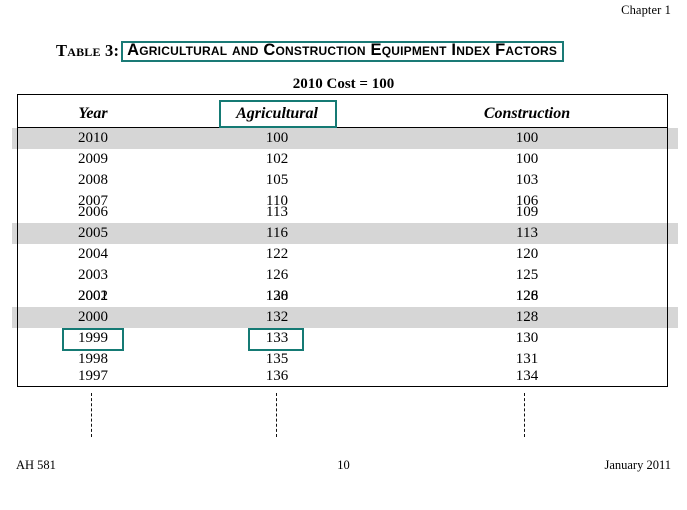 This screenshot has width=687, height=510. Describe the element at coordinates (93, 317) in the screenshot. I see `cell-year: 2000` at that location.